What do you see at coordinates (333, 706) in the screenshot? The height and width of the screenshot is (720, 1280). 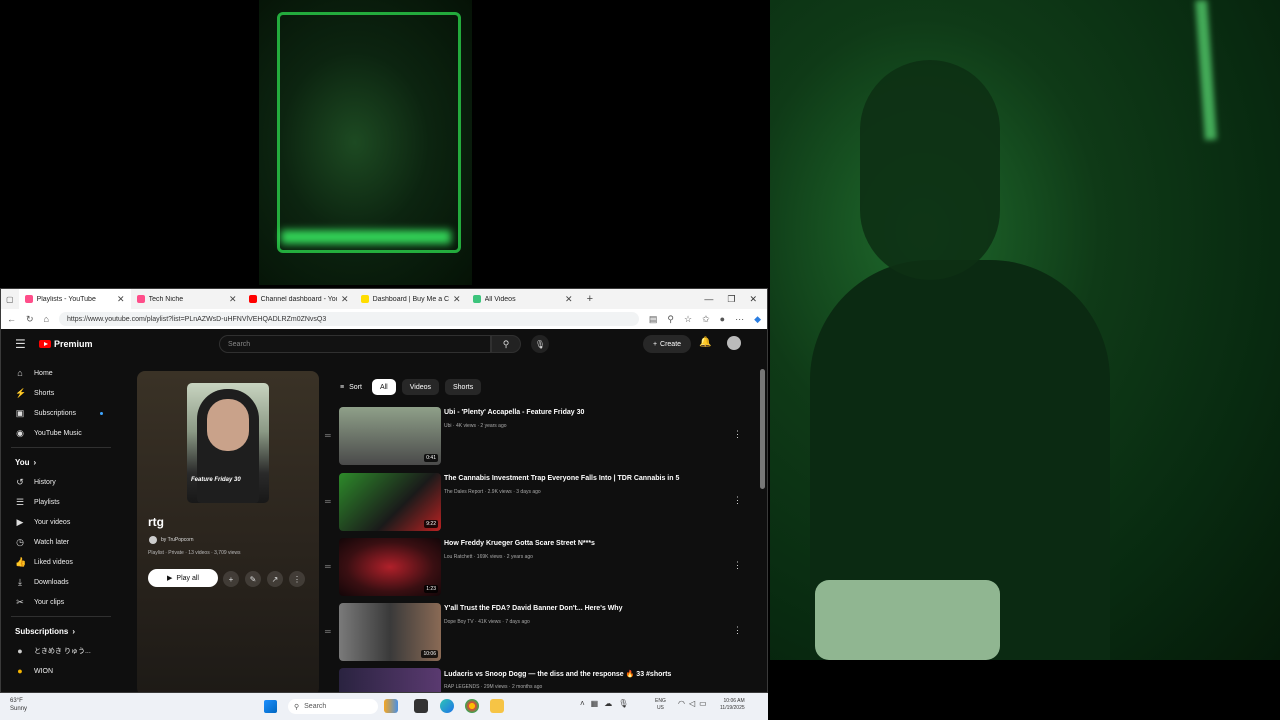 I see `taskbar-search: ⚲ Search` at bounding box center [333, 706].